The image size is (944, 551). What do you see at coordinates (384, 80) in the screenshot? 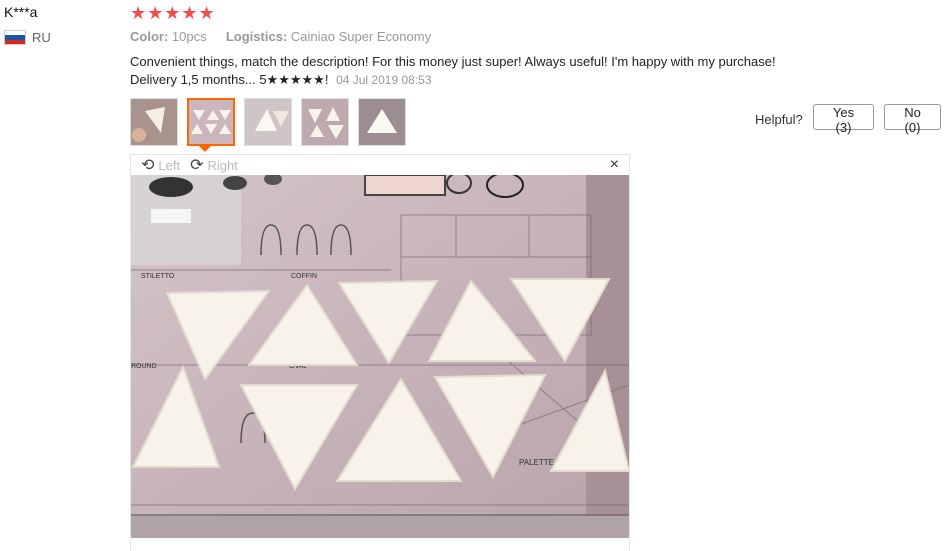
I see `review-date: 04 Jul 2019 08:53` at bounding box center [384, 80].